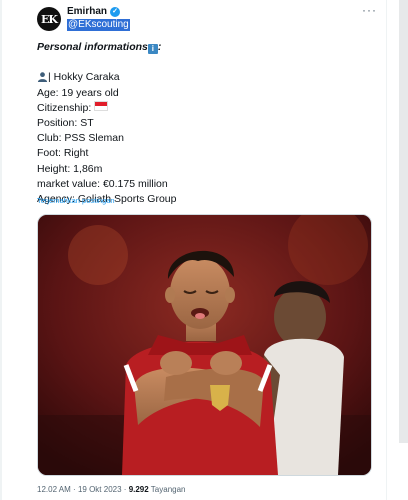 Image resolution: width=408 pixels, height=500 pixels. Describe the element at coordinates (63, 153) in the screenshot. I see `post-line-foot: Foot: Right` at that location.